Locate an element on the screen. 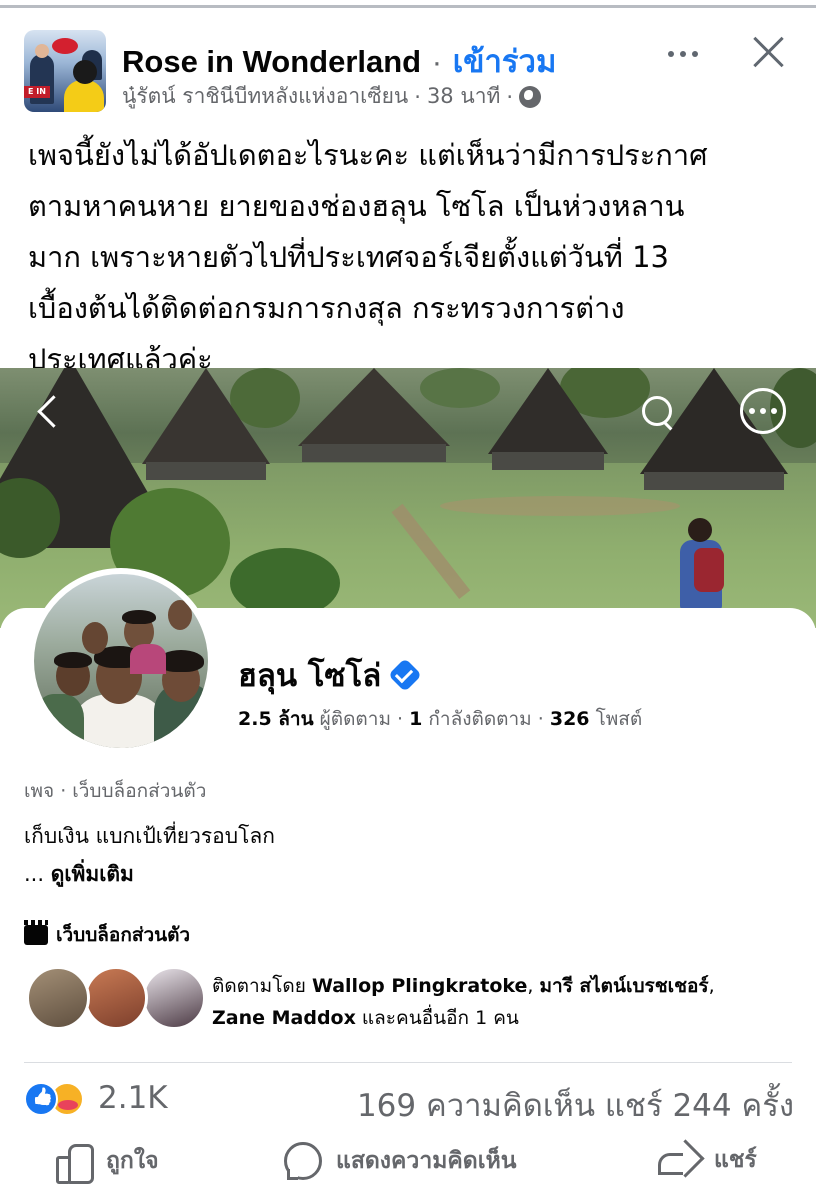 The width and height of the screenshot is (816, 1200). followed-by-suffix: และคนอื่นอีก 1 คน is located at coordinates (440, 1018).